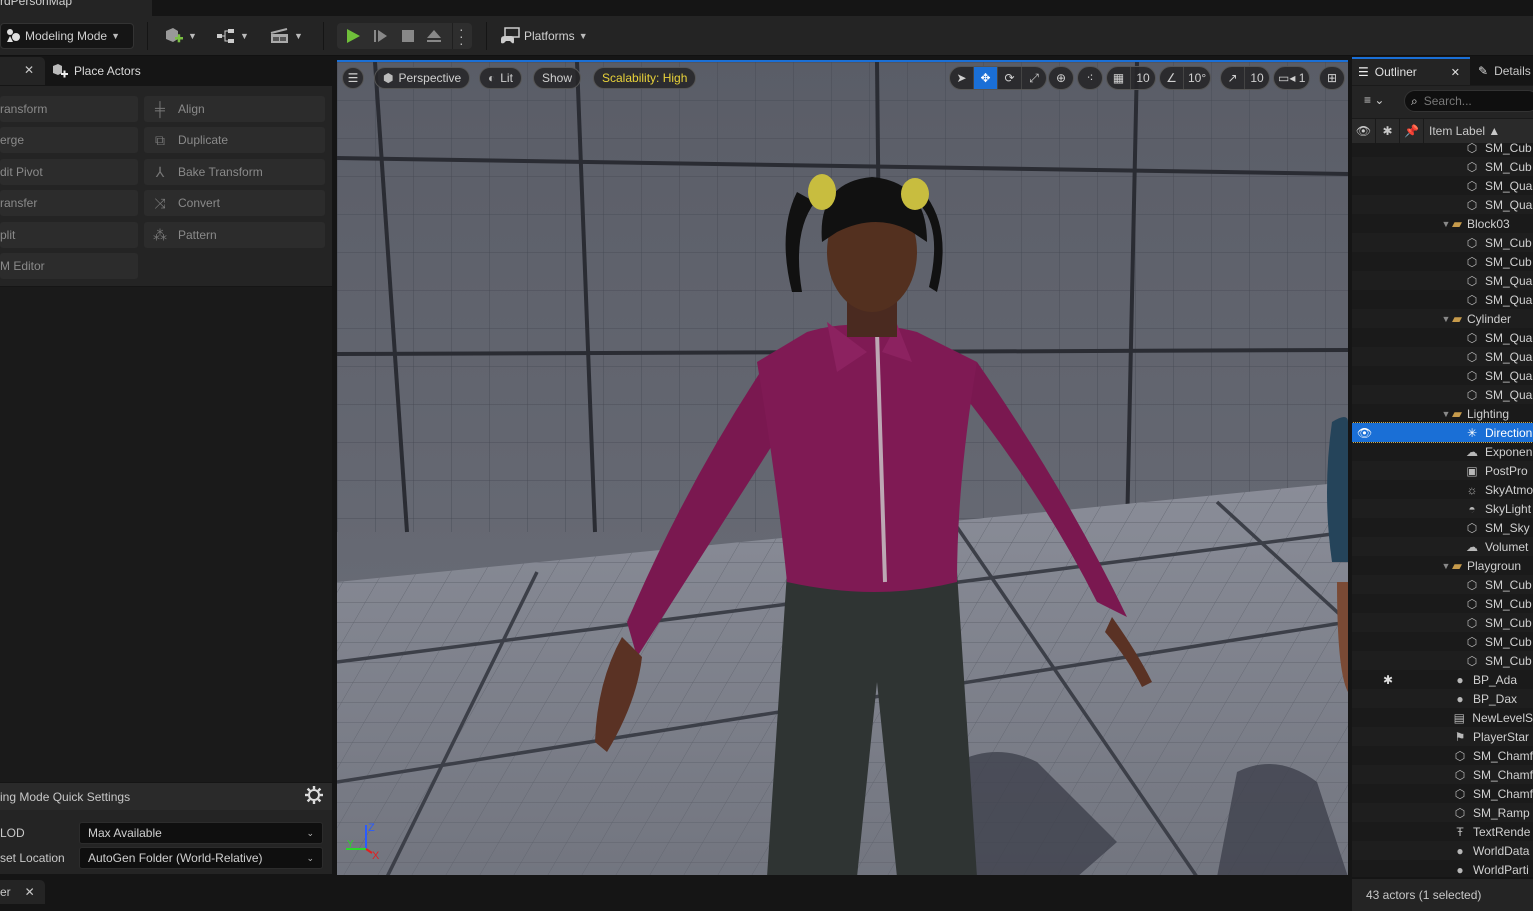  I want to click on show-button: Show, so click(557, 78).